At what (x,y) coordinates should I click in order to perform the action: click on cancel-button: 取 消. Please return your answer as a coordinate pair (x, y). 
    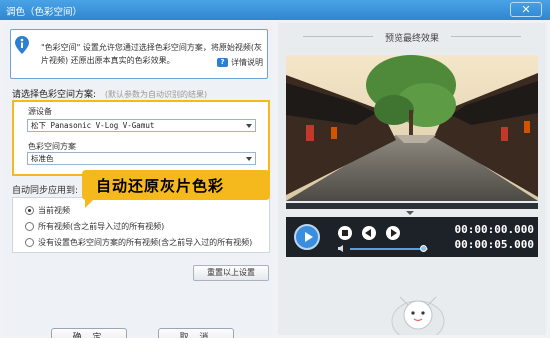
    Looking at the image, I should click on (196, 333).